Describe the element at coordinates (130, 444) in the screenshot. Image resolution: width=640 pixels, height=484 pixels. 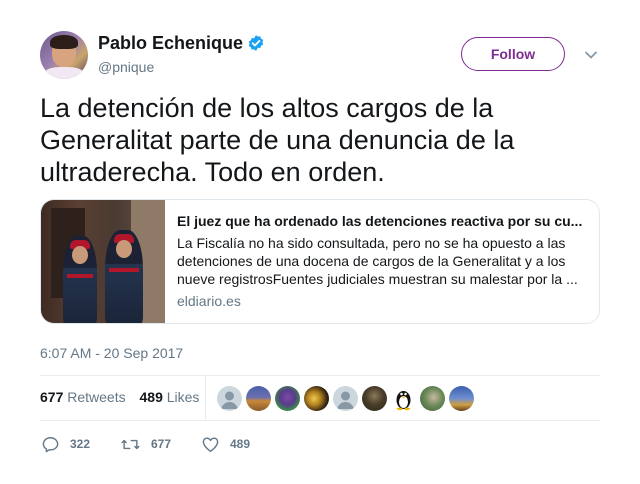
I see `retweet-icon` at that location.